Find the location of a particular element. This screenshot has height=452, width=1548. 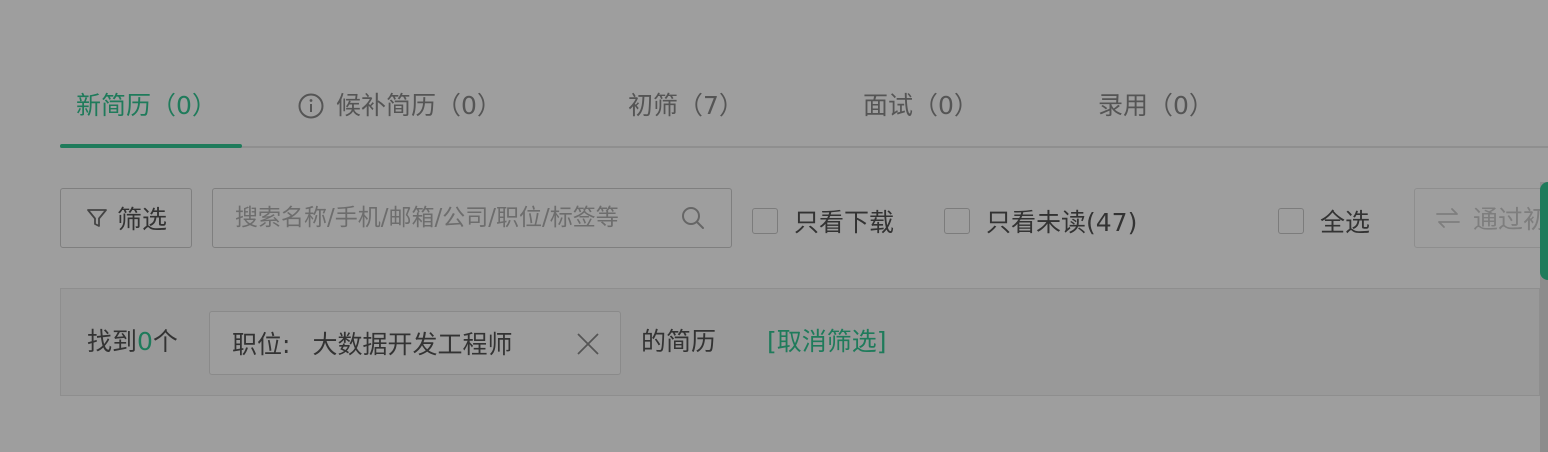

tab-waitlist-resumes: 候补简历（0） is located at coordinates (400, 113).